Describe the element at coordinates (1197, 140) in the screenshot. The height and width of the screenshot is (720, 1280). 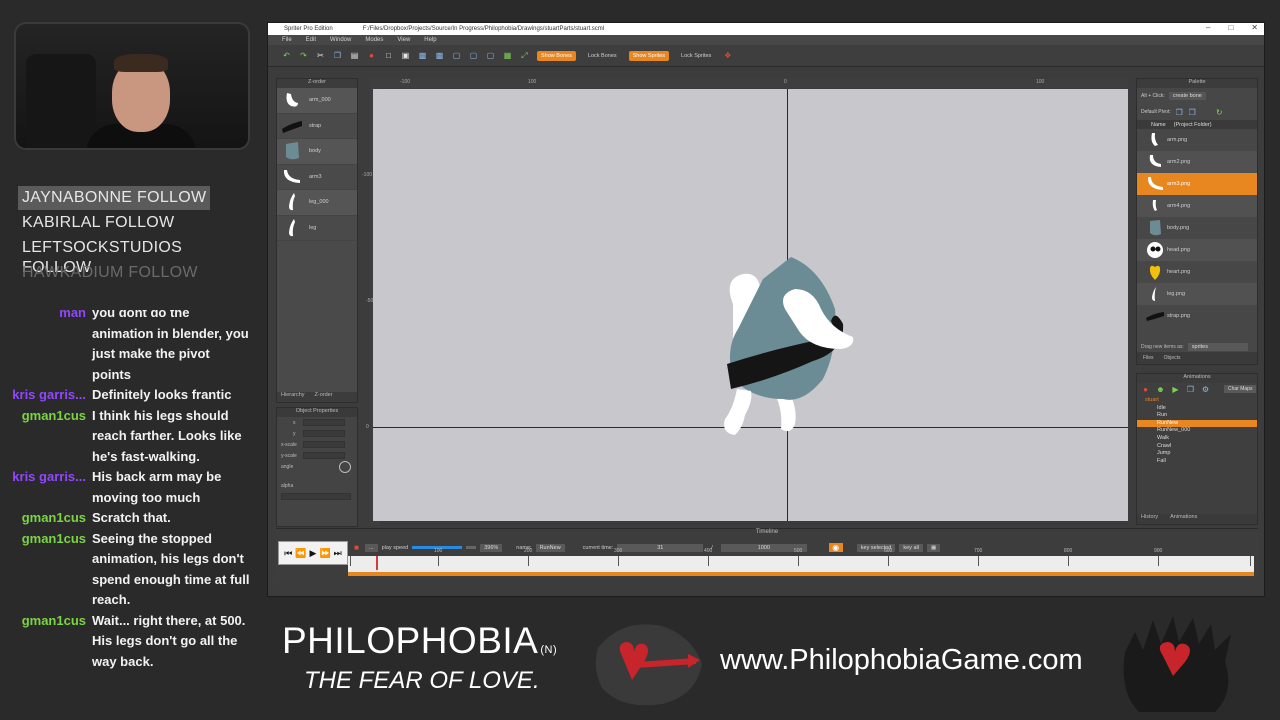
I see `file-item: arm.png` at that location.